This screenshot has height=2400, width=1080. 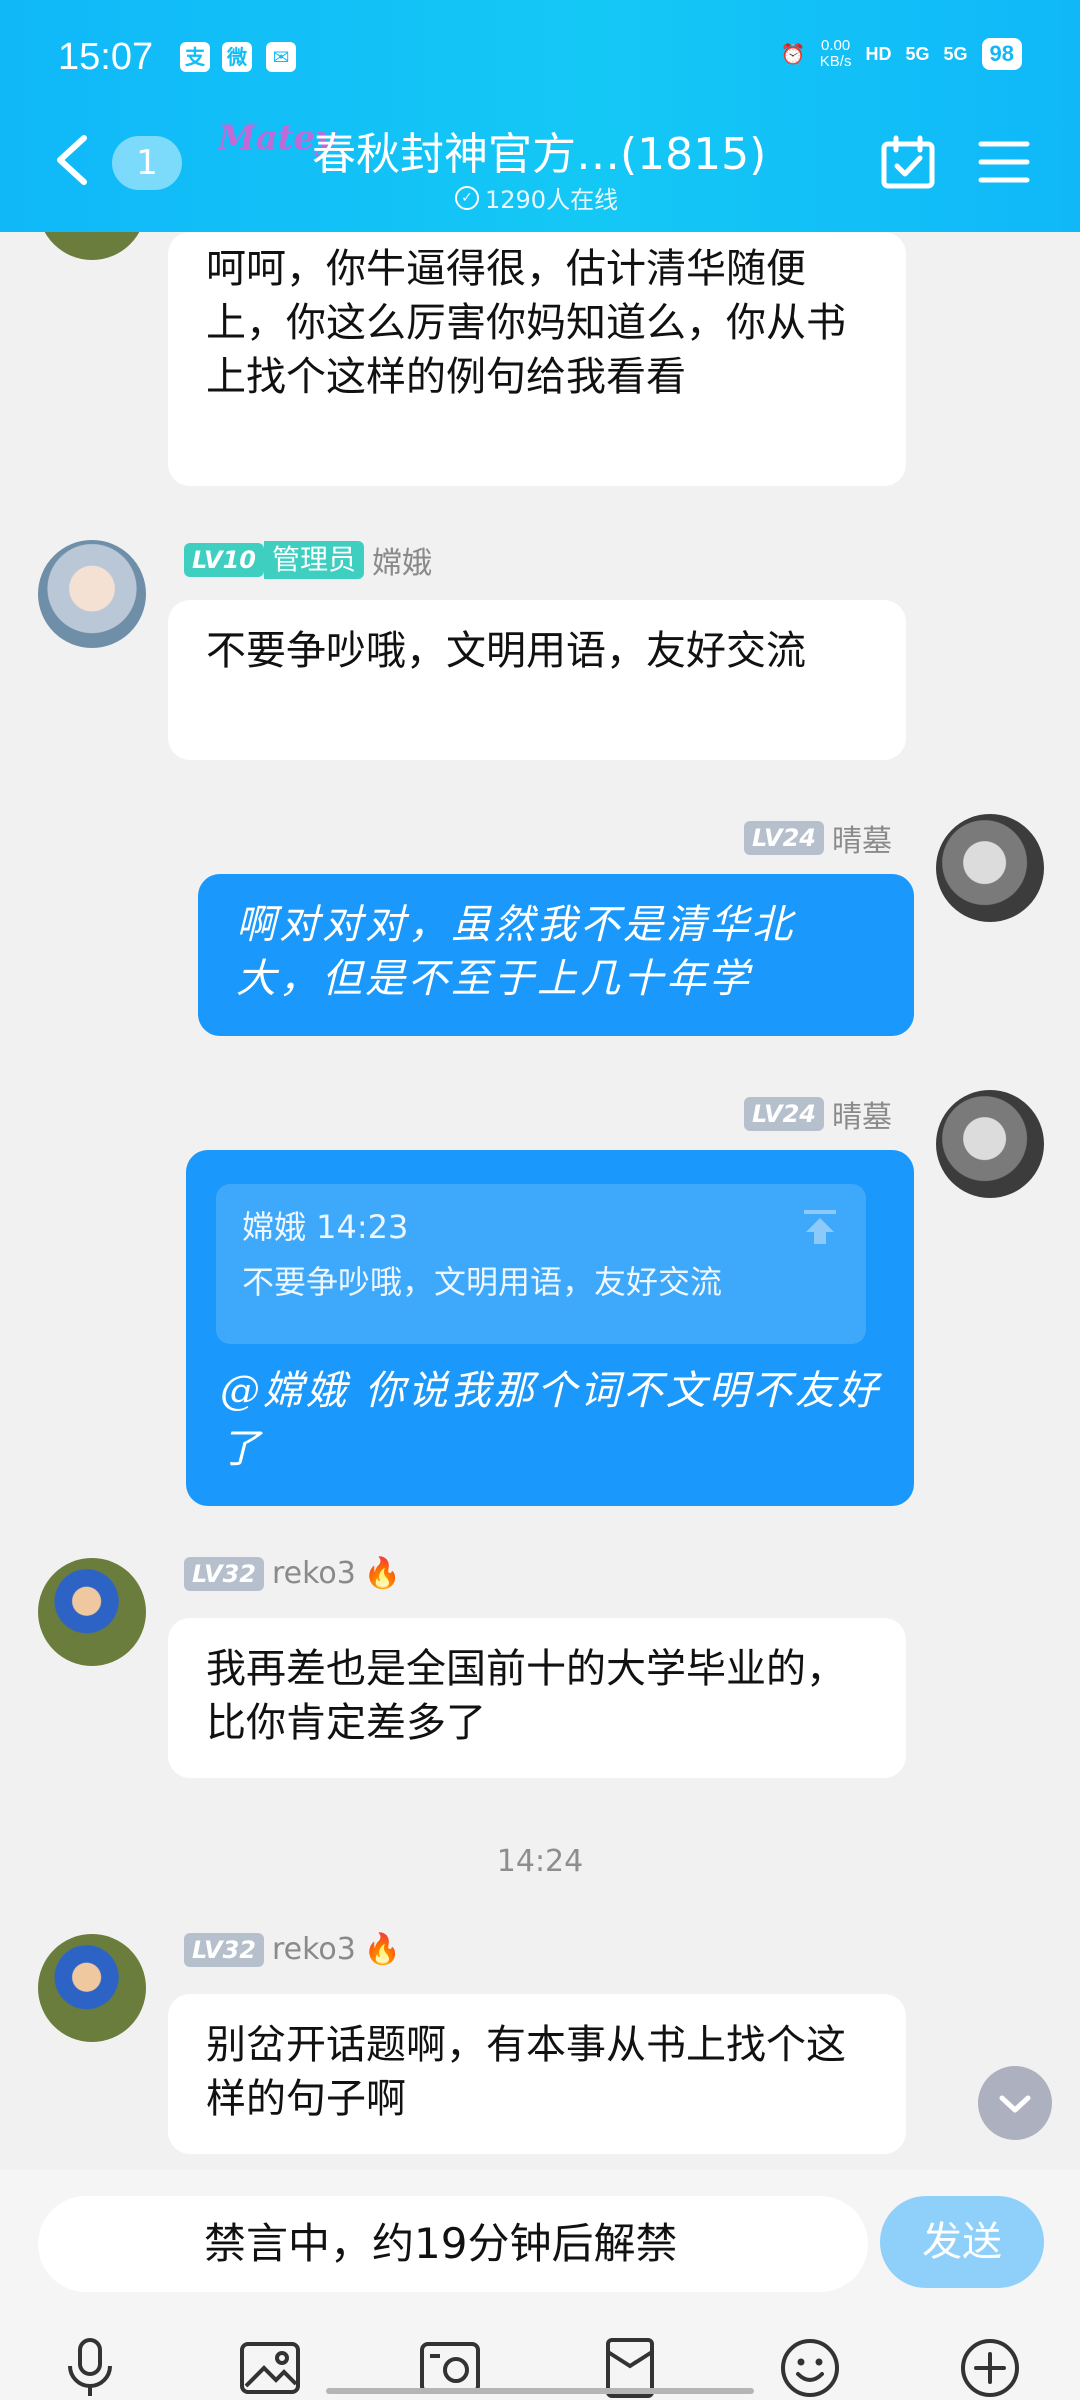 What do you see at coordinates (901, 54) in the screenshot?
I see `status-right: ⏰ 0.00 KB/s HD 5G 5G 98` at bounding box center [901, 54].